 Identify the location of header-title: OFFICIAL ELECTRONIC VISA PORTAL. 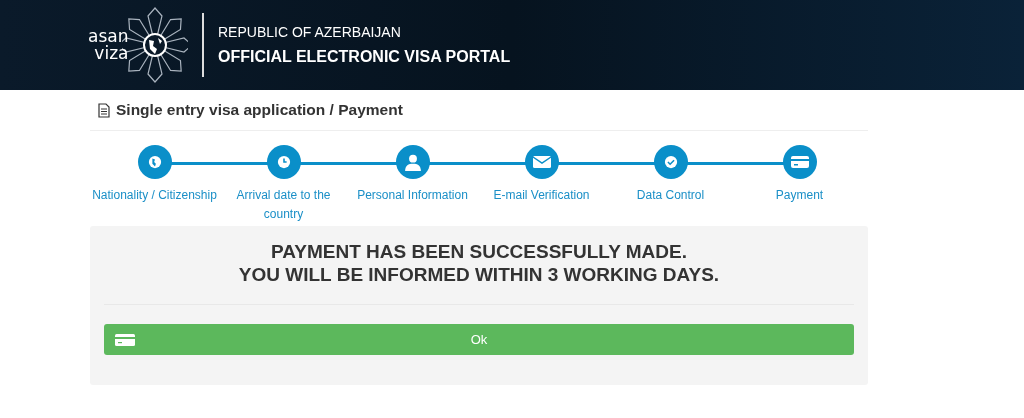
(364, 57).